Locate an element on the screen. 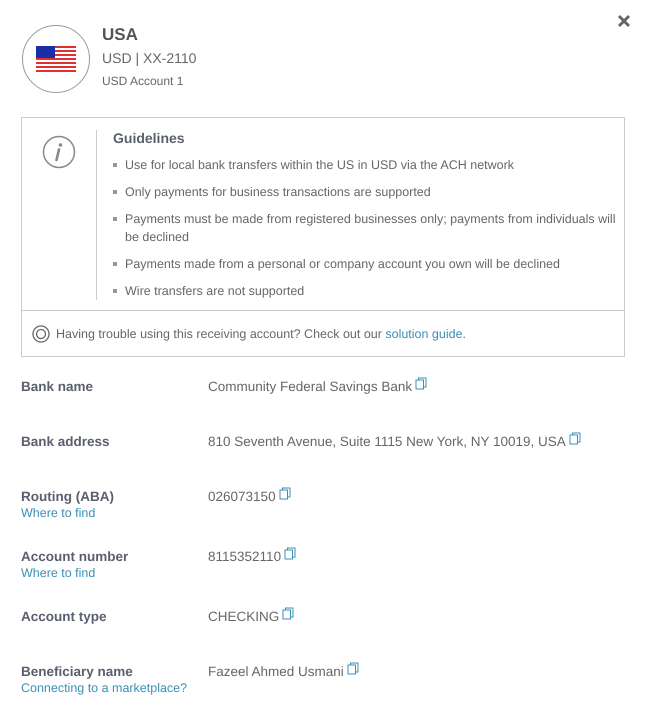  close-icon is located at coordinates (624, 21).